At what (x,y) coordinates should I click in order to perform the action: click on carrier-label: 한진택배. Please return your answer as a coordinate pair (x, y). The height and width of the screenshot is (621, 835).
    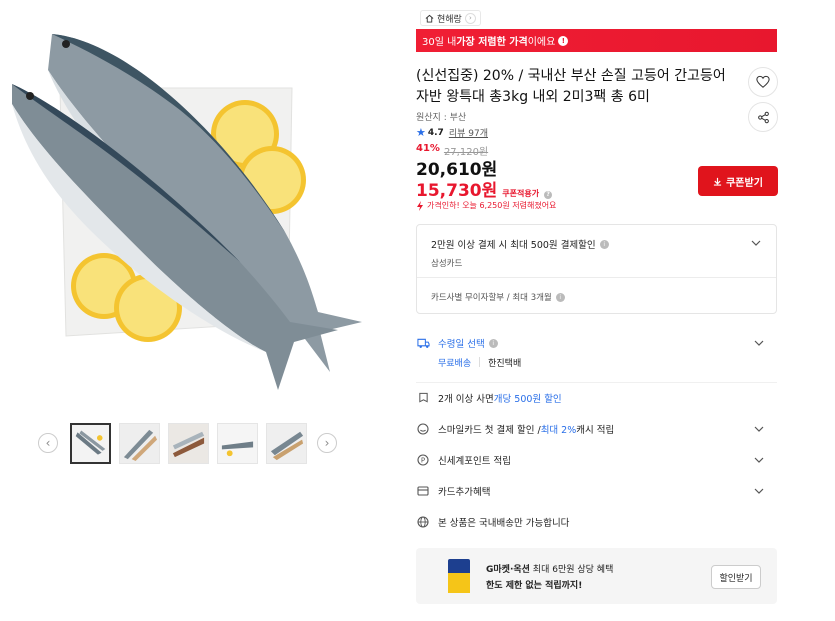
    Looking at the image, I should click on (505, 364).